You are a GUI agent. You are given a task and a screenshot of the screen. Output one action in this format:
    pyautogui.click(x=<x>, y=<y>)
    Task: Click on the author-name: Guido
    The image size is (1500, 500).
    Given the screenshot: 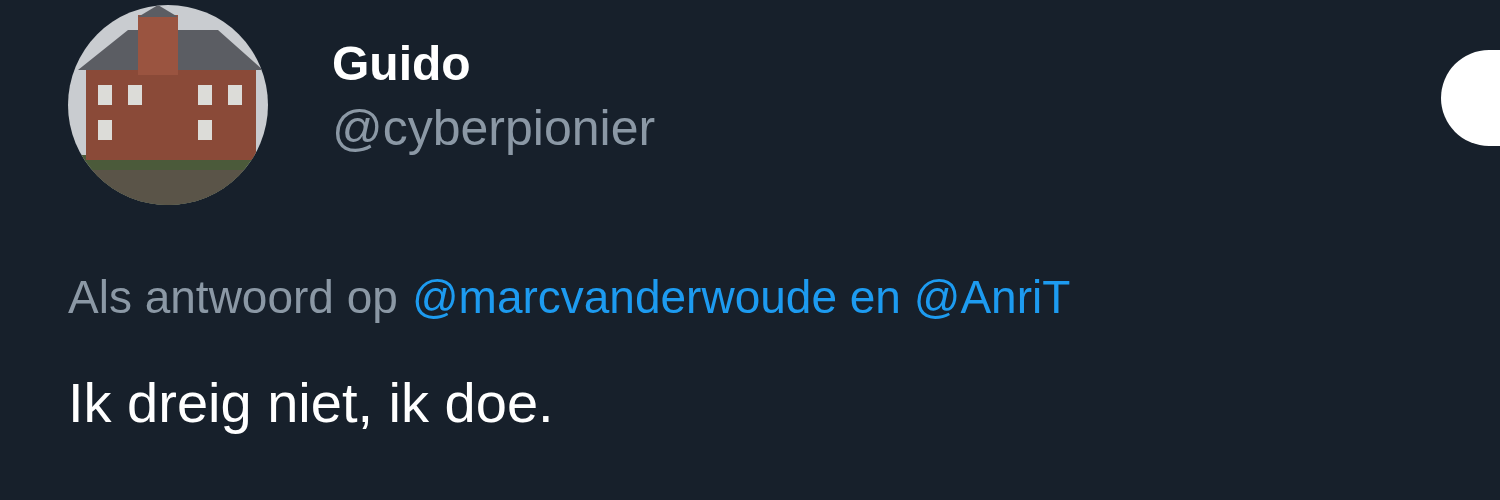 What is the action you would take?
    pyautogui.click(x=402, y=64)
    